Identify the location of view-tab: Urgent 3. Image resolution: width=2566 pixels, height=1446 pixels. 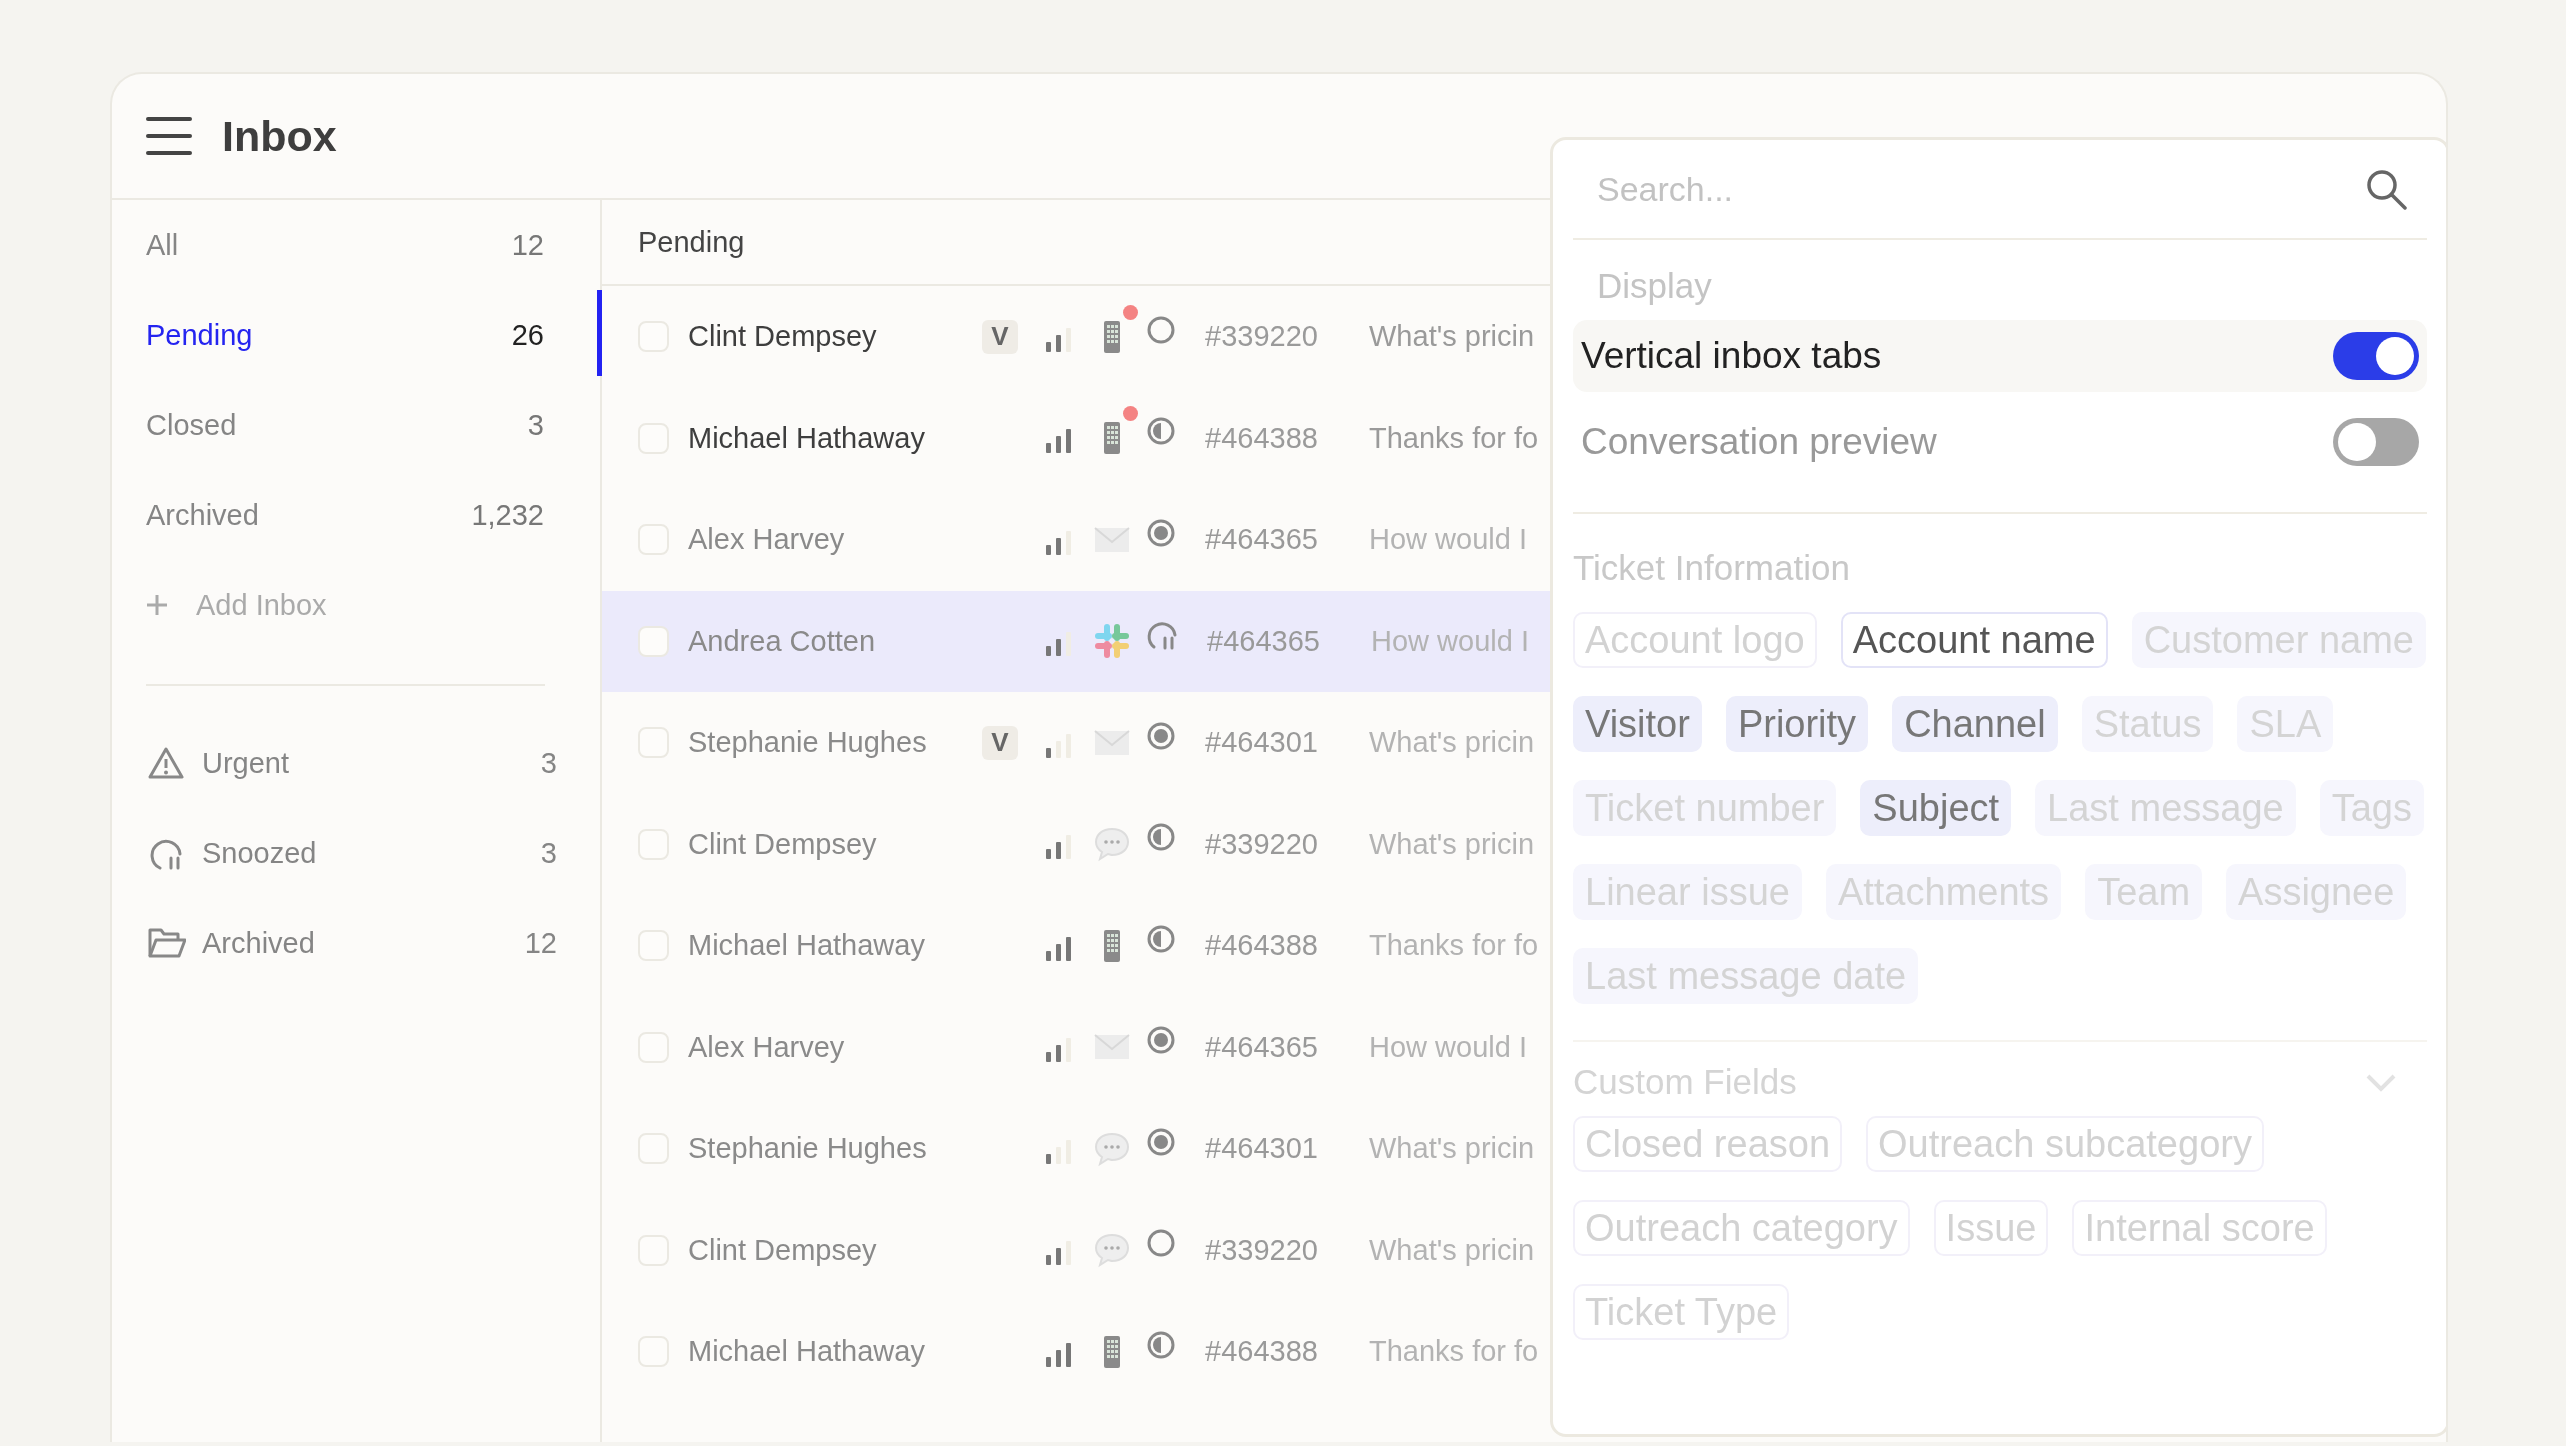
(356, 763).